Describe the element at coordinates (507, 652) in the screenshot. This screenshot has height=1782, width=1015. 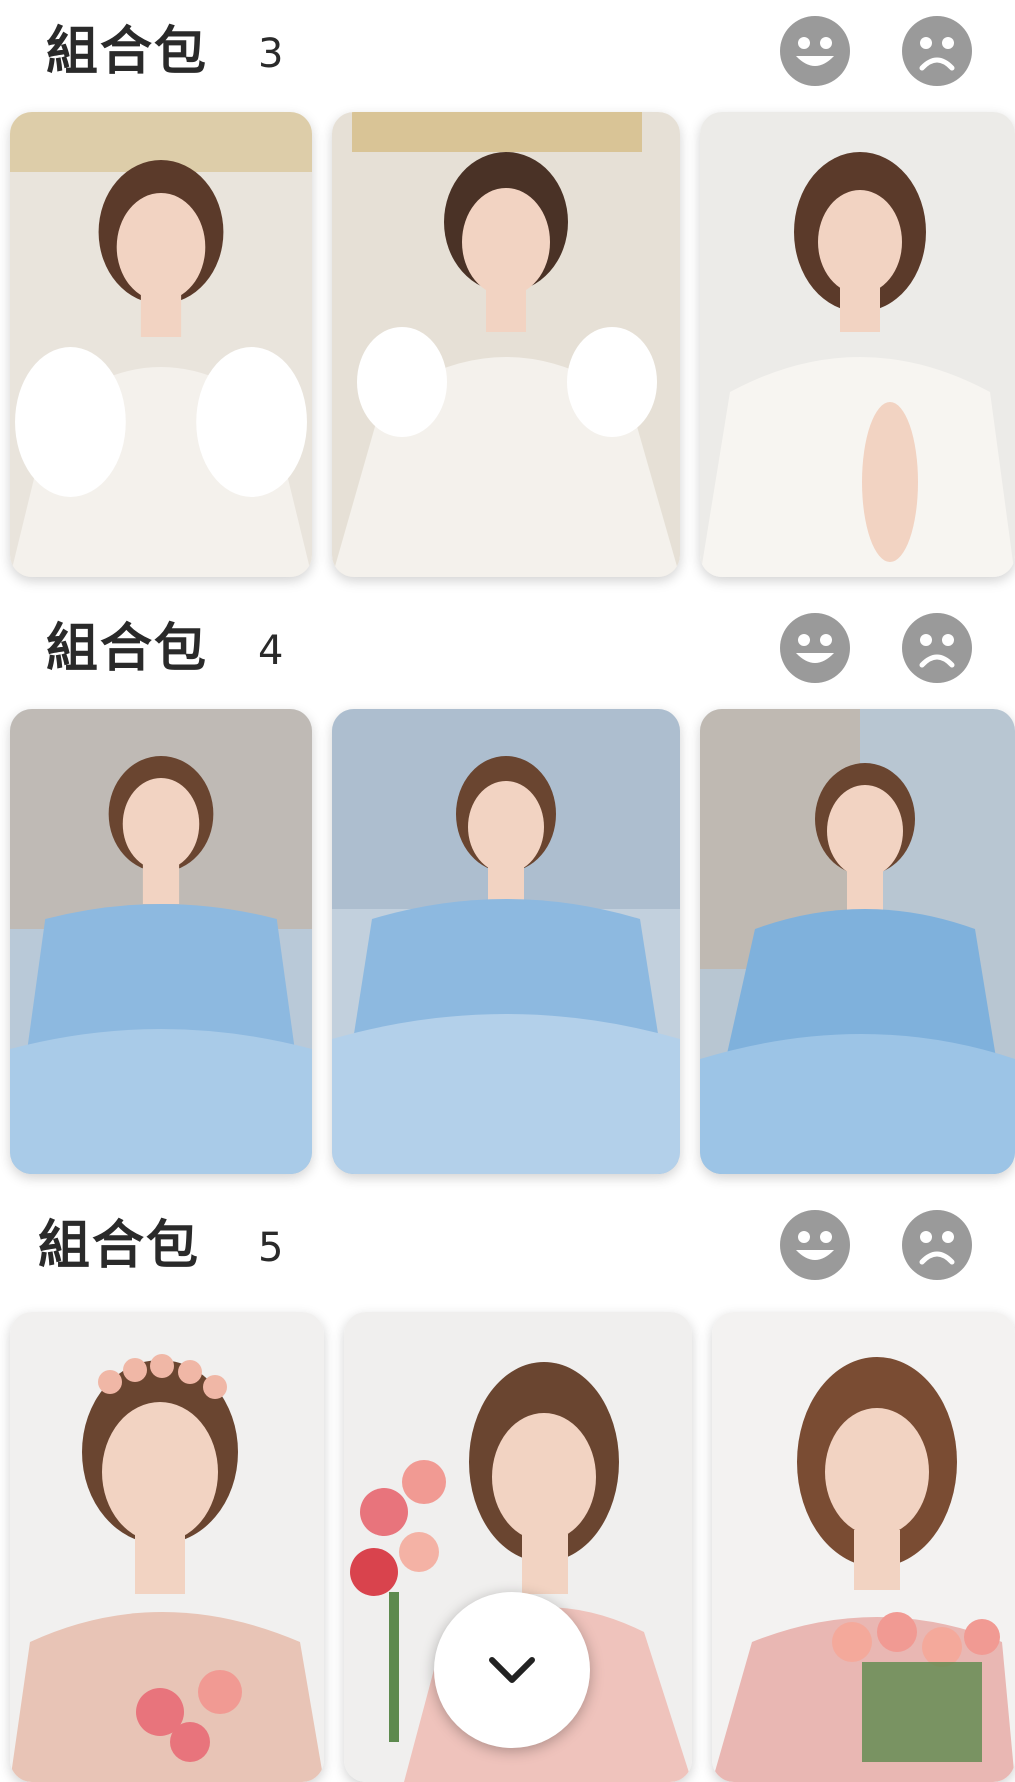
I see `pack-header: 組合包 4` at that location.